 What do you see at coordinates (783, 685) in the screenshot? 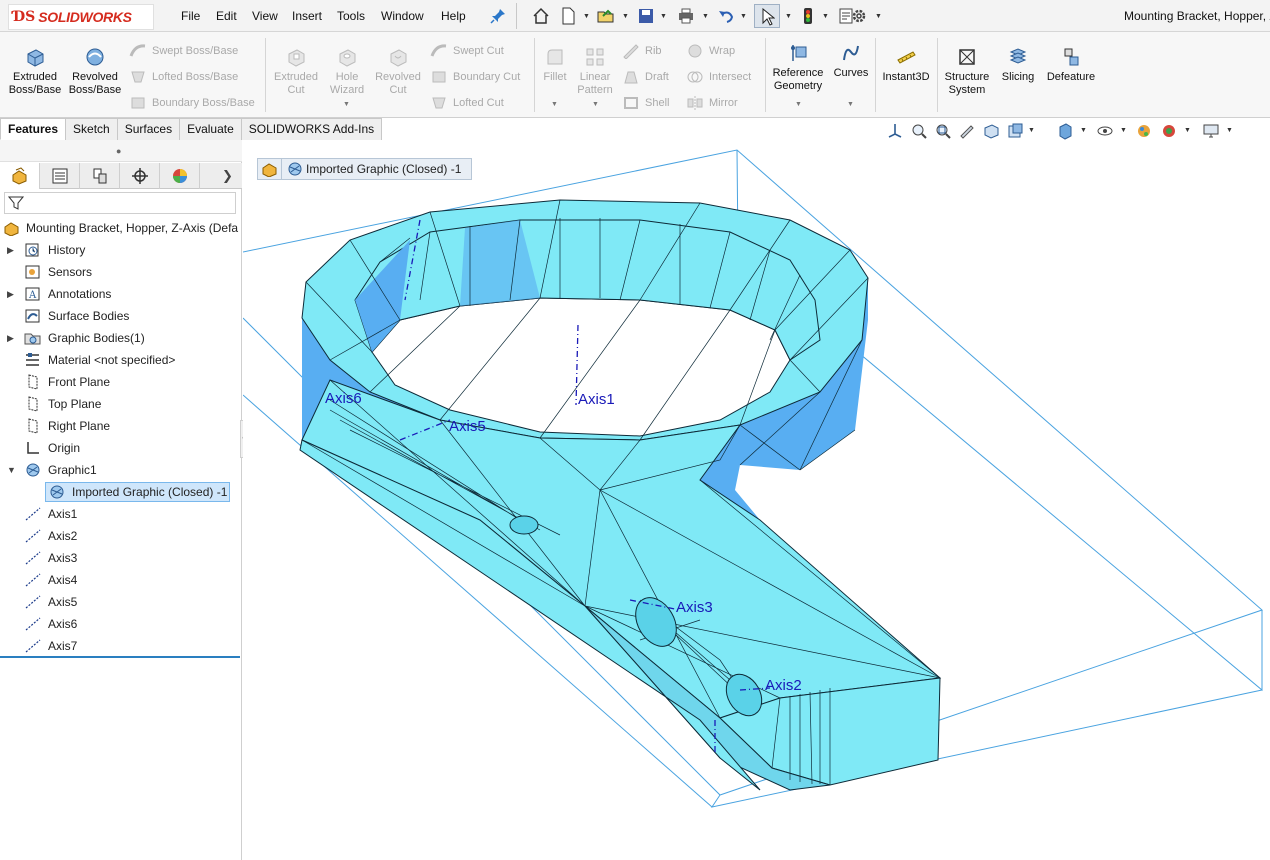
I see `axis2-label: Axis2` at bounding box center [783, 685].